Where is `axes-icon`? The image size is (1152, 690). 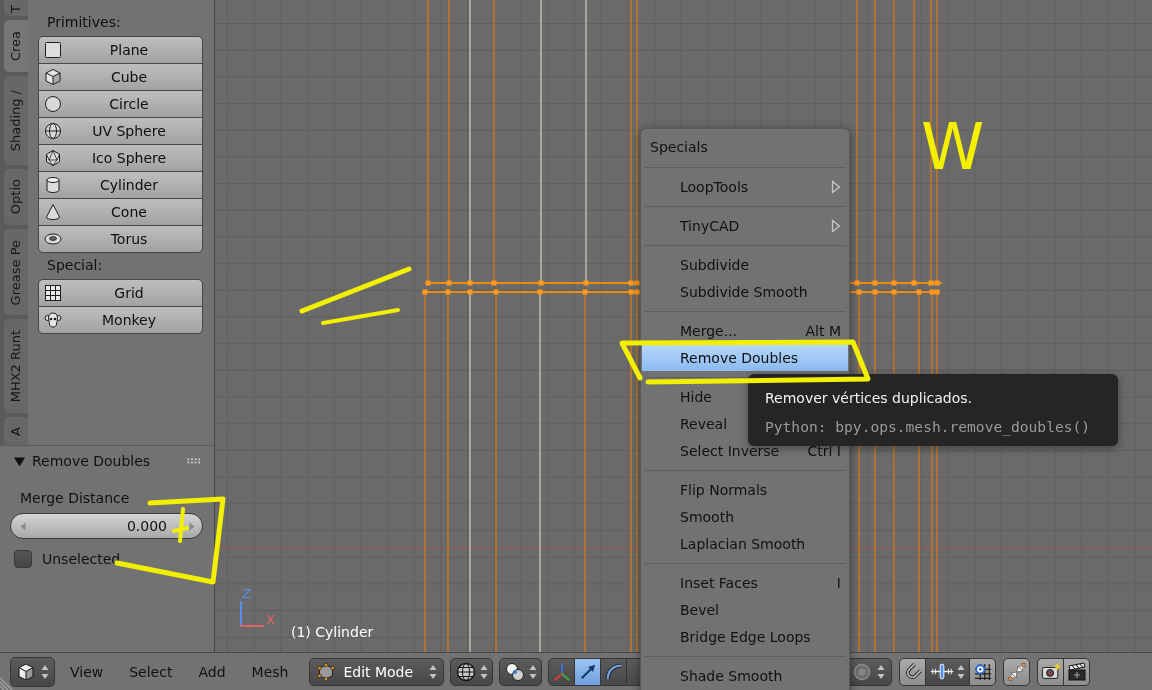 axes-icon is located at coordinates (561, 671).